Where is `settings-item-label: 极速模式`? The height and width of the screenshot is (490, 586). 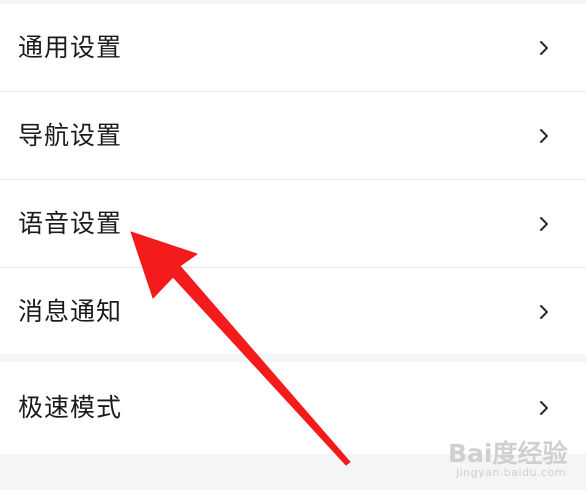 settings-item-label: 极速模式 is located at coordinates (70, 407).